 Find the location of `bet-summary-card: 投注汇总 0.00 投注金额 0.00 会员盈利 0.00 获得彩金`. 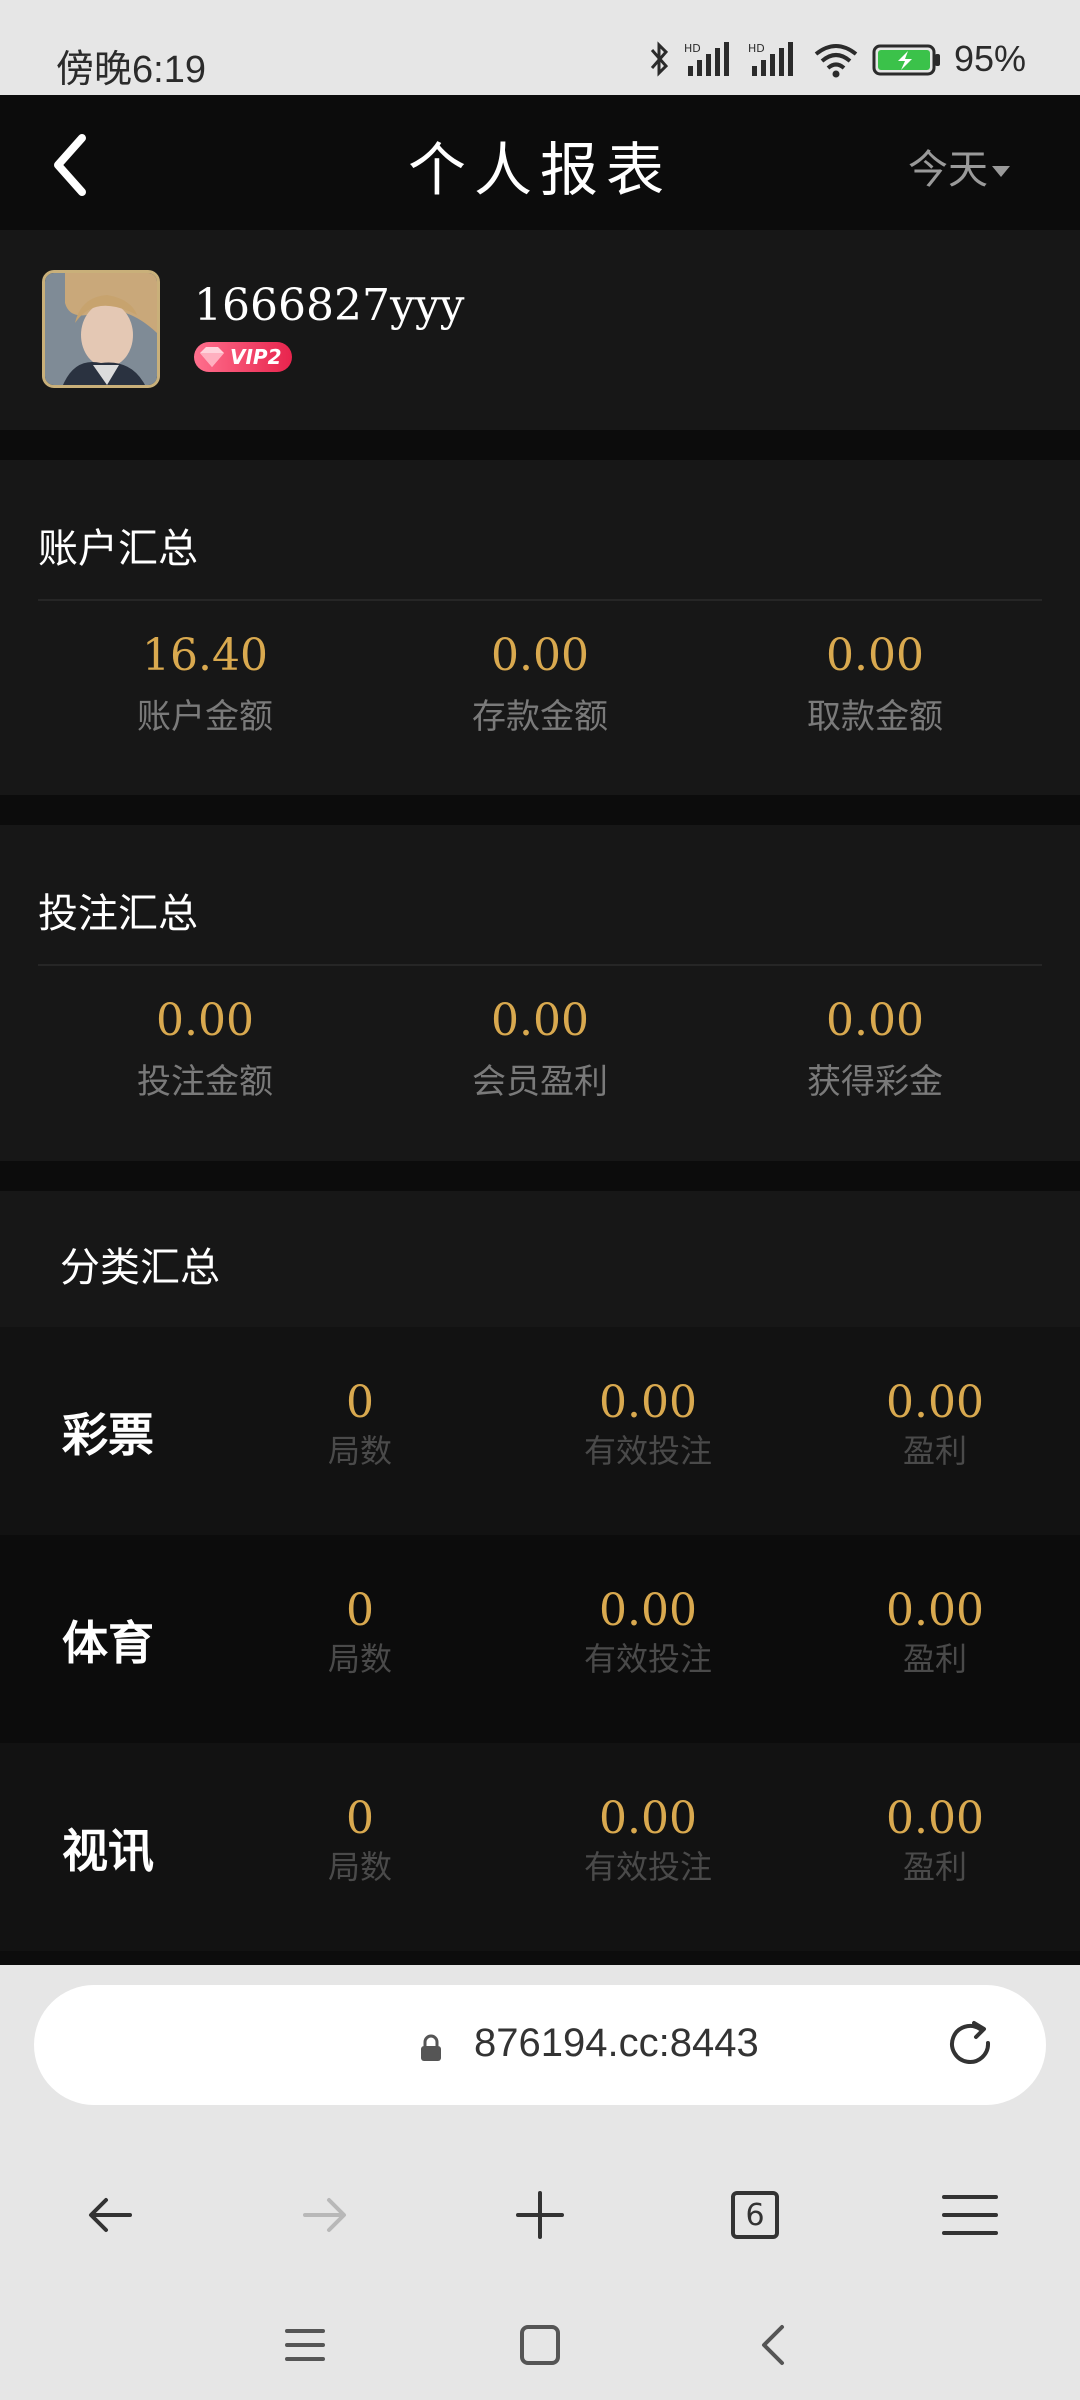

bet-summary-card: 投注汇总 0.00 投注金额 0.00 会员盈利 0.00 获得彩金 is located at coordinates (540, 993).